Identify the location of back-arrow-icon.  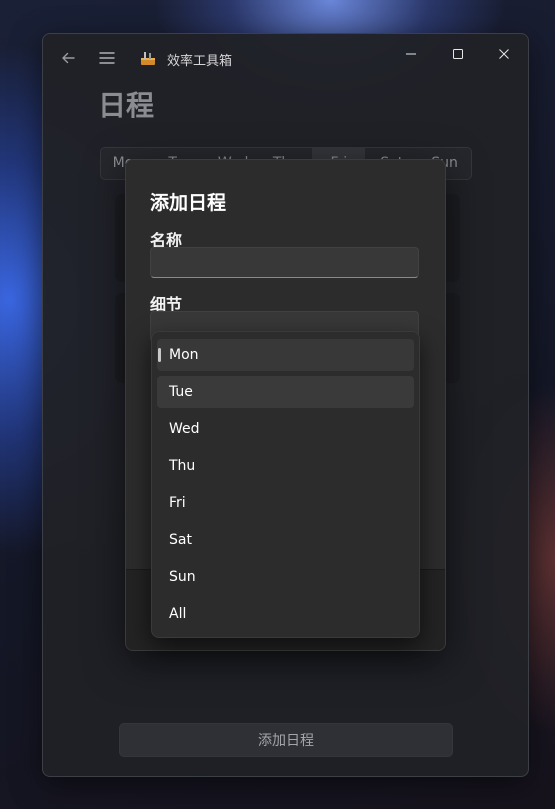
(68, 59).